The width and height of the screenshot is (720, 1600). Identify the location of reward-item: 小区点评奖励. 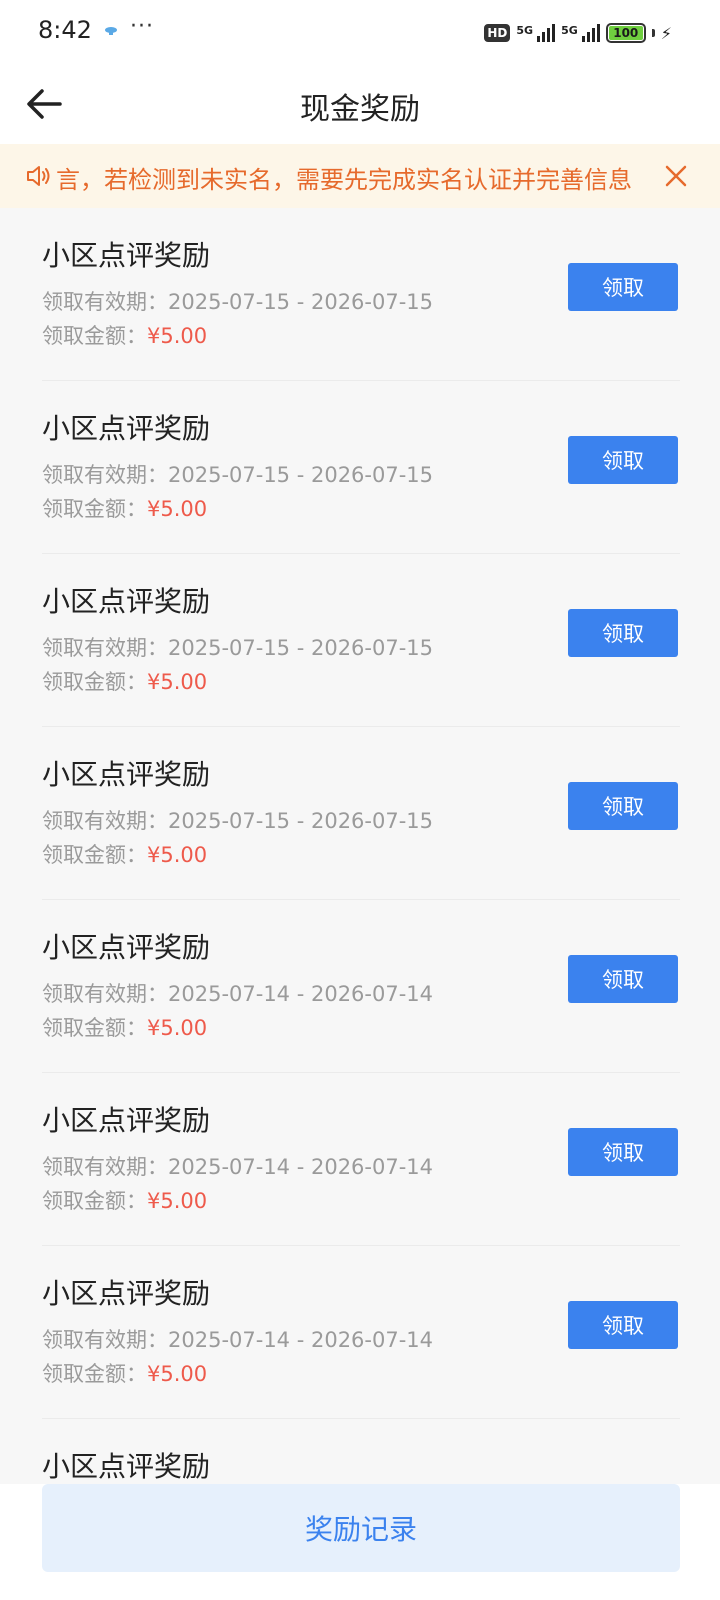
(361, 1451).